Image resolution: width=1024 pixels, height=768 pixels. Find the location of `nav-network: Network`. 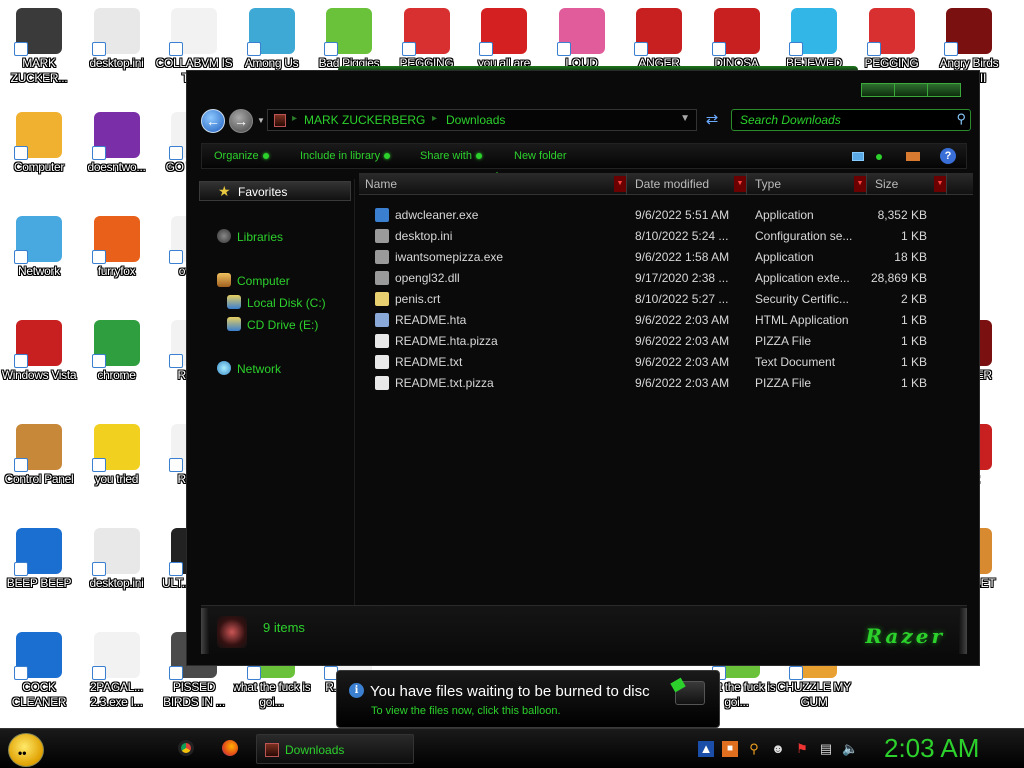

nav-network: Network is located at coordinates (249, 368).